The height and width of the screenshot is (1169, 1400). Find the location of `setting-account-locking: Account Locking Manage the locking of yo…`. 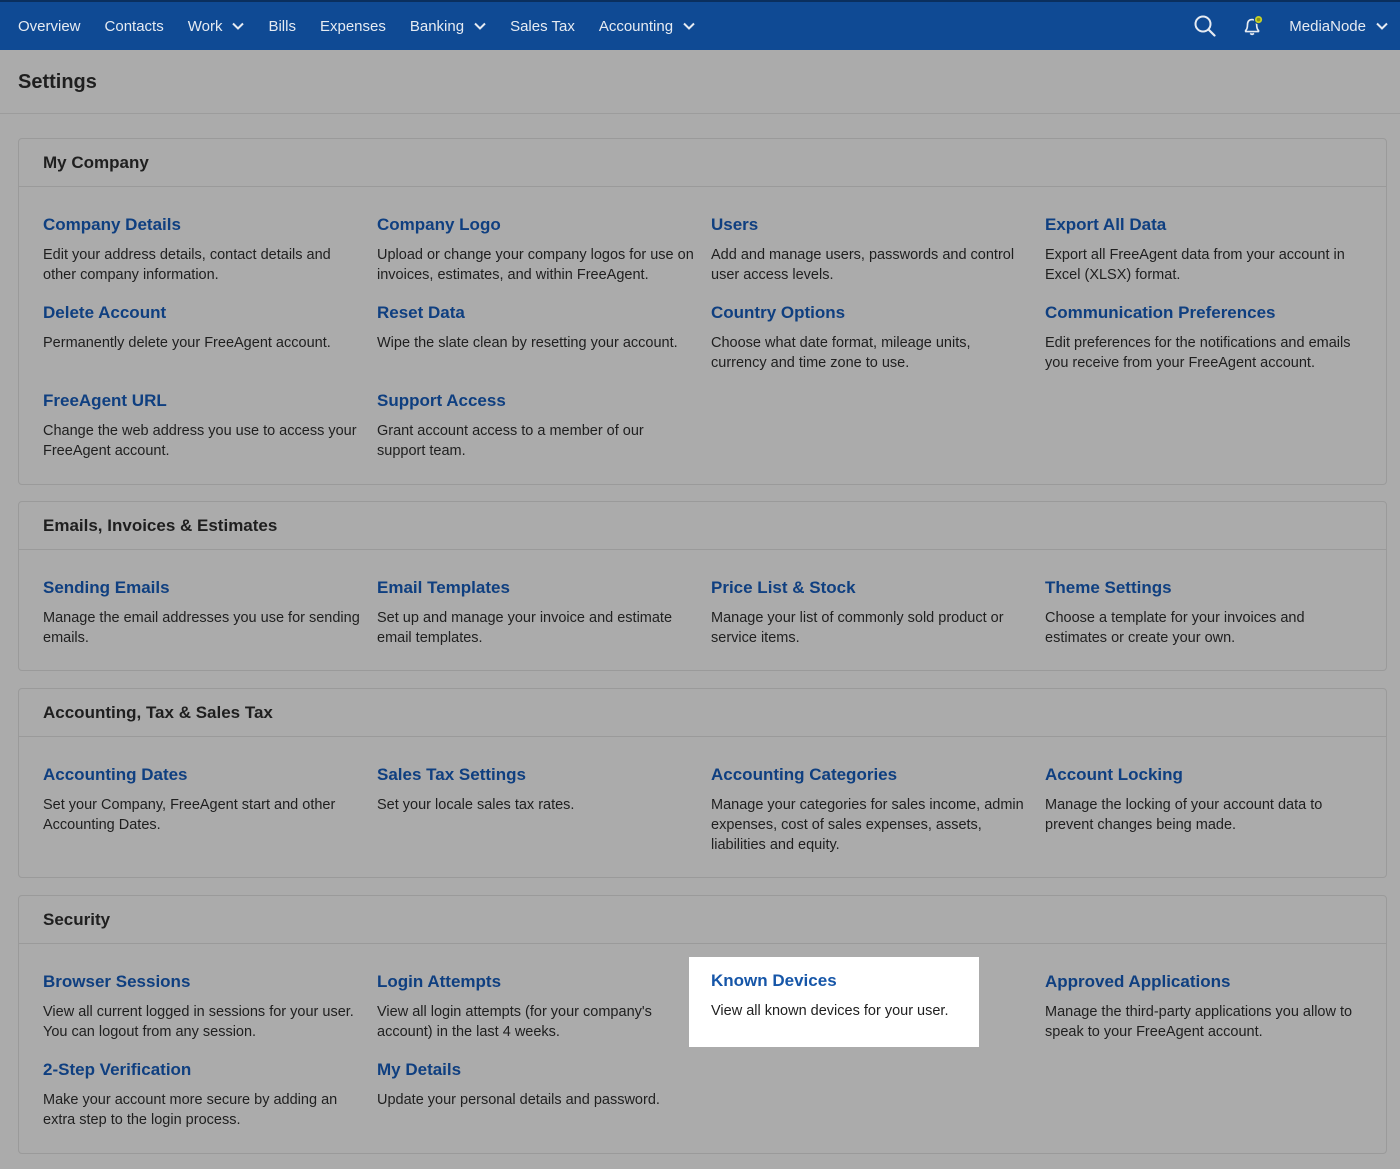

setting-account-locking: Account Locking Manage the locking of yo… is located at coordinates (1204, 800).